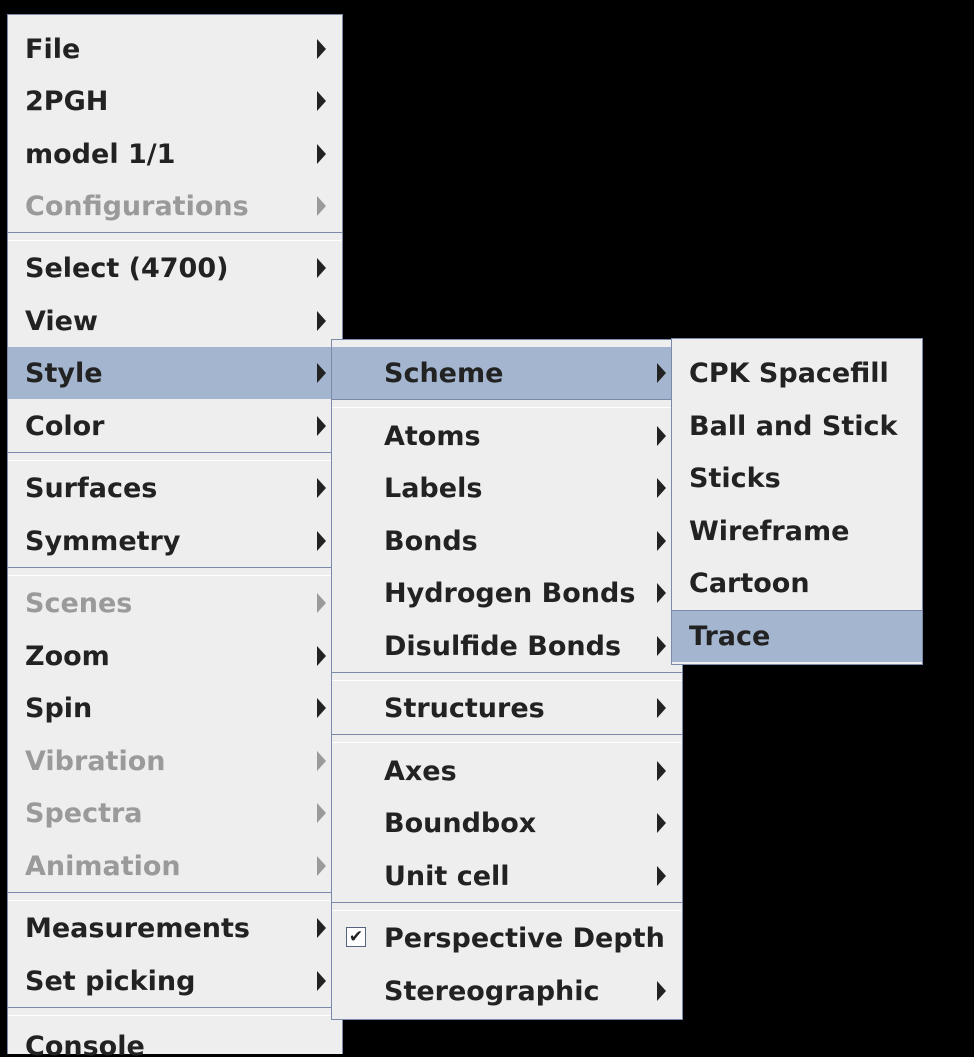  I want to click on menu-item-spin: Spin, so click(175, 708).